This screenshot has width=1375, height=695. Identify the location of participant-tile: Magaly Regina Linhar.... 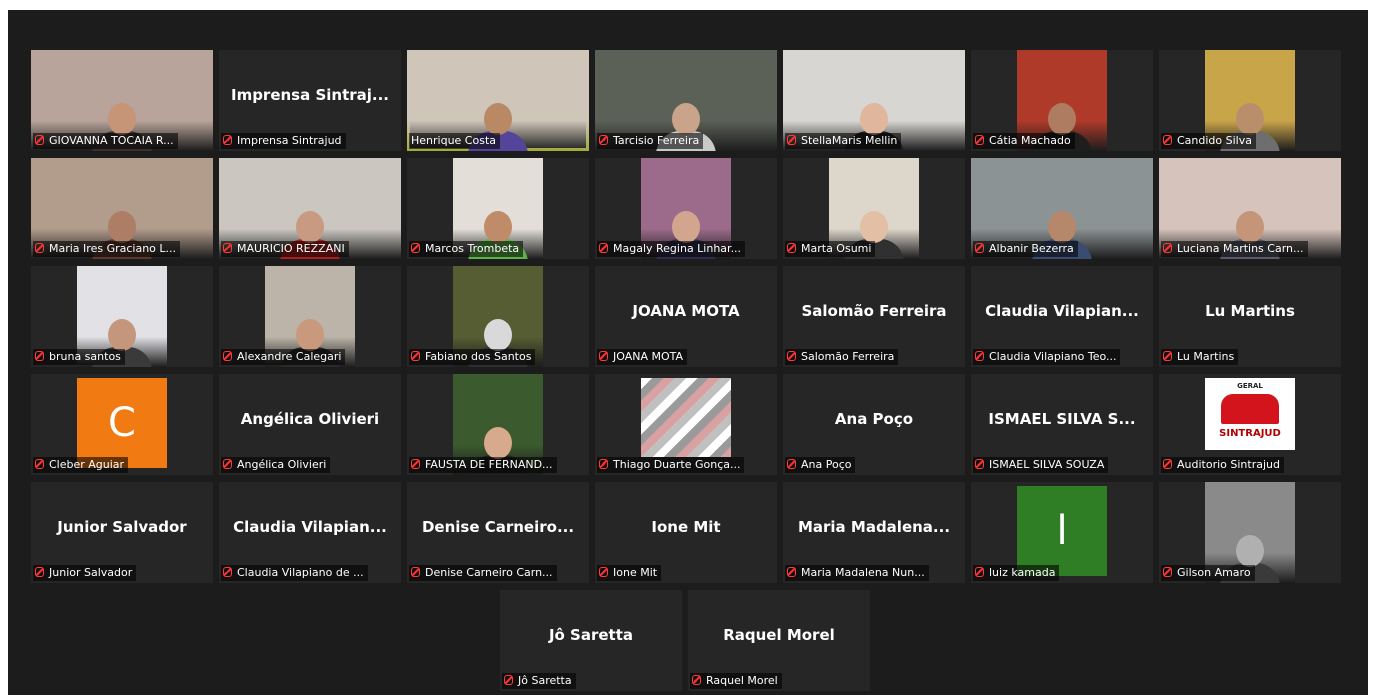
(686, 208).